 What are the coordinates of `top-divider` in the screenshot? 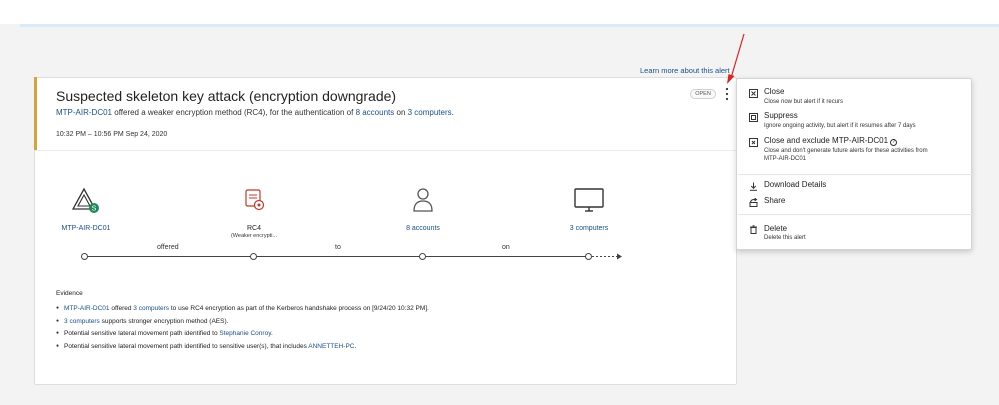 It's located at (509, 25).